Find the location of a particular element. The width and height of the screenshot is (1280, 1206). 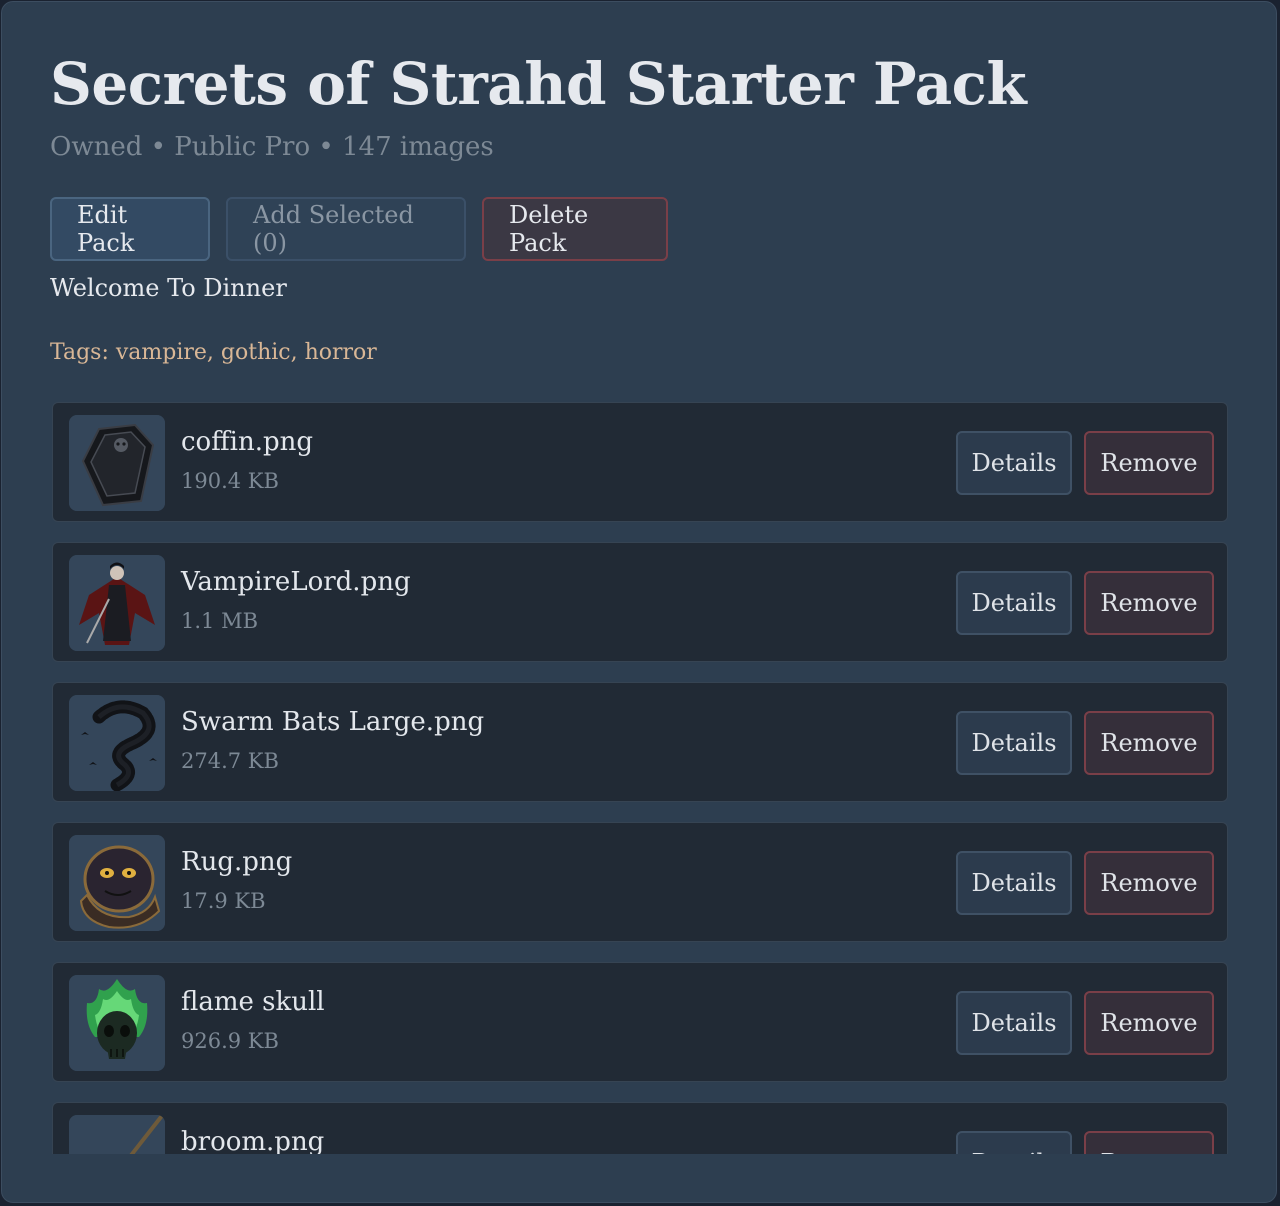

image-name: broom.png is located at coordinates (253, 1140).